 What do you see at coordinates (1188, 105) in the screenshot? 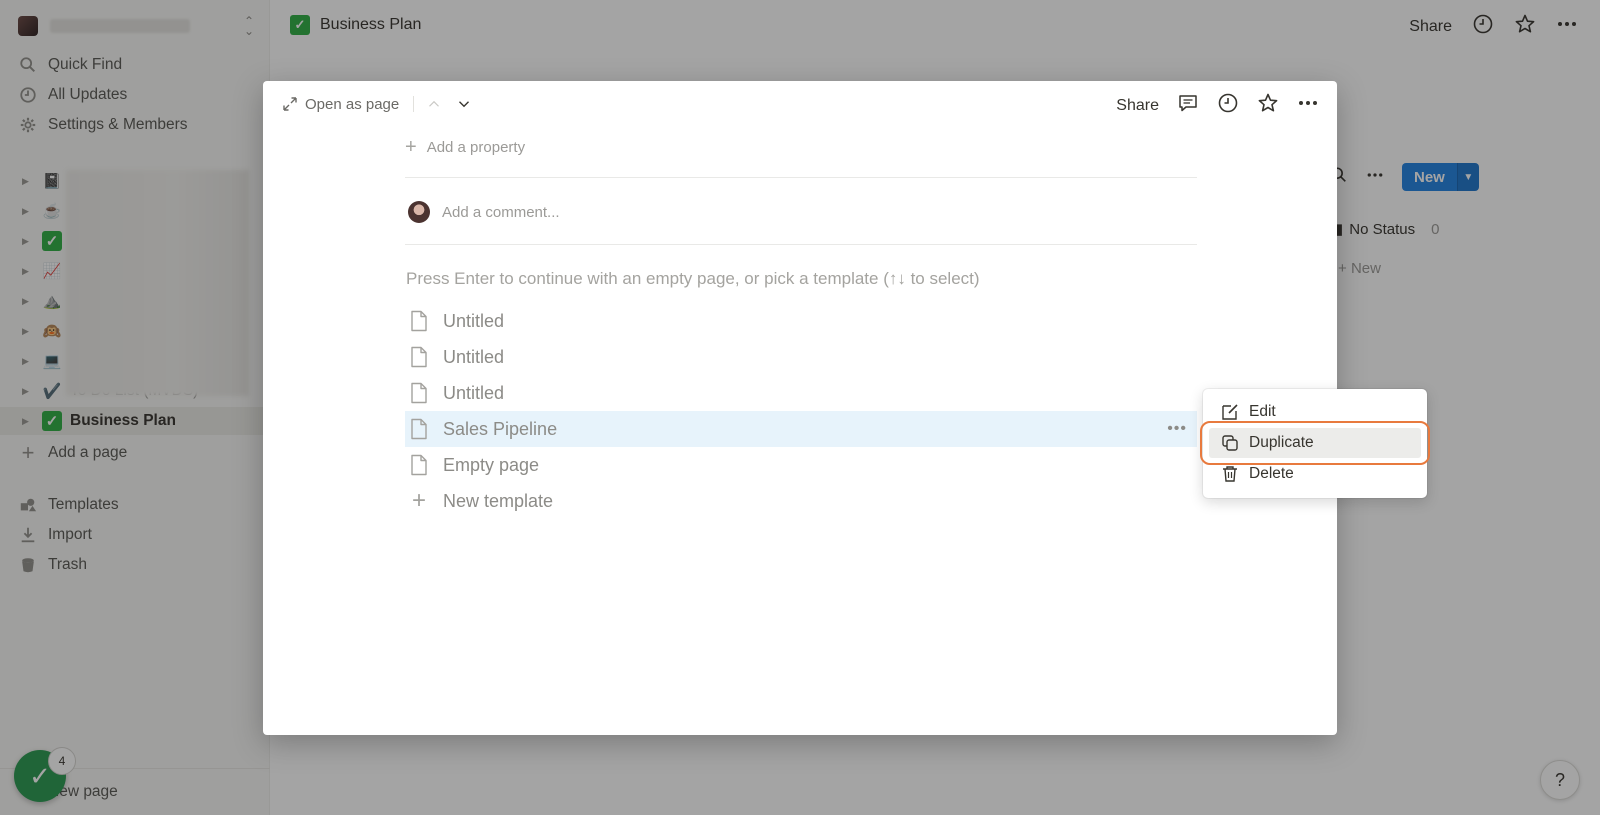
I see `comment-icon` at bounding box center [1188, 105].